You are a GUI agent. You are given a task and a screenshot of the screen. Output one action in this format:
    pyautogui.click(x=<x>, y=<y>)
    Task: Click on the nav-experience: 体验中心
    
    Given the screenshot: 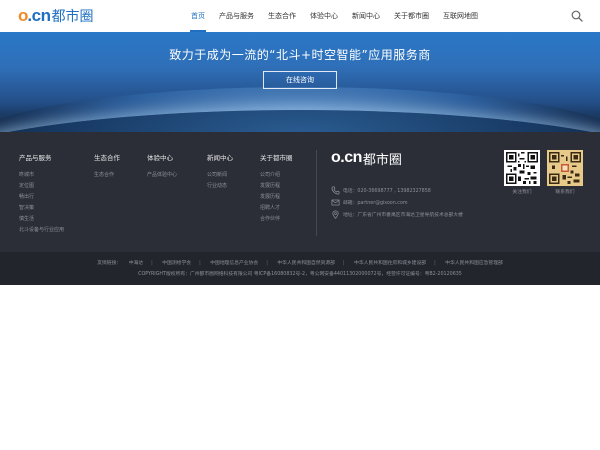 What is the action you would take?
    pyautogui.click(x=324, y=16)
    